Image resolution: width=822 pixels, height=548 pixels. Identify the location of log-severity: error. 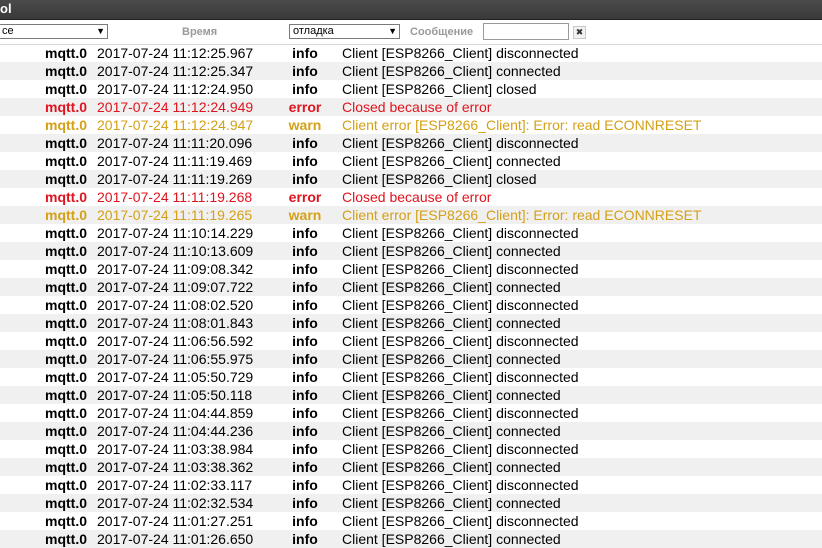
(305, 107).